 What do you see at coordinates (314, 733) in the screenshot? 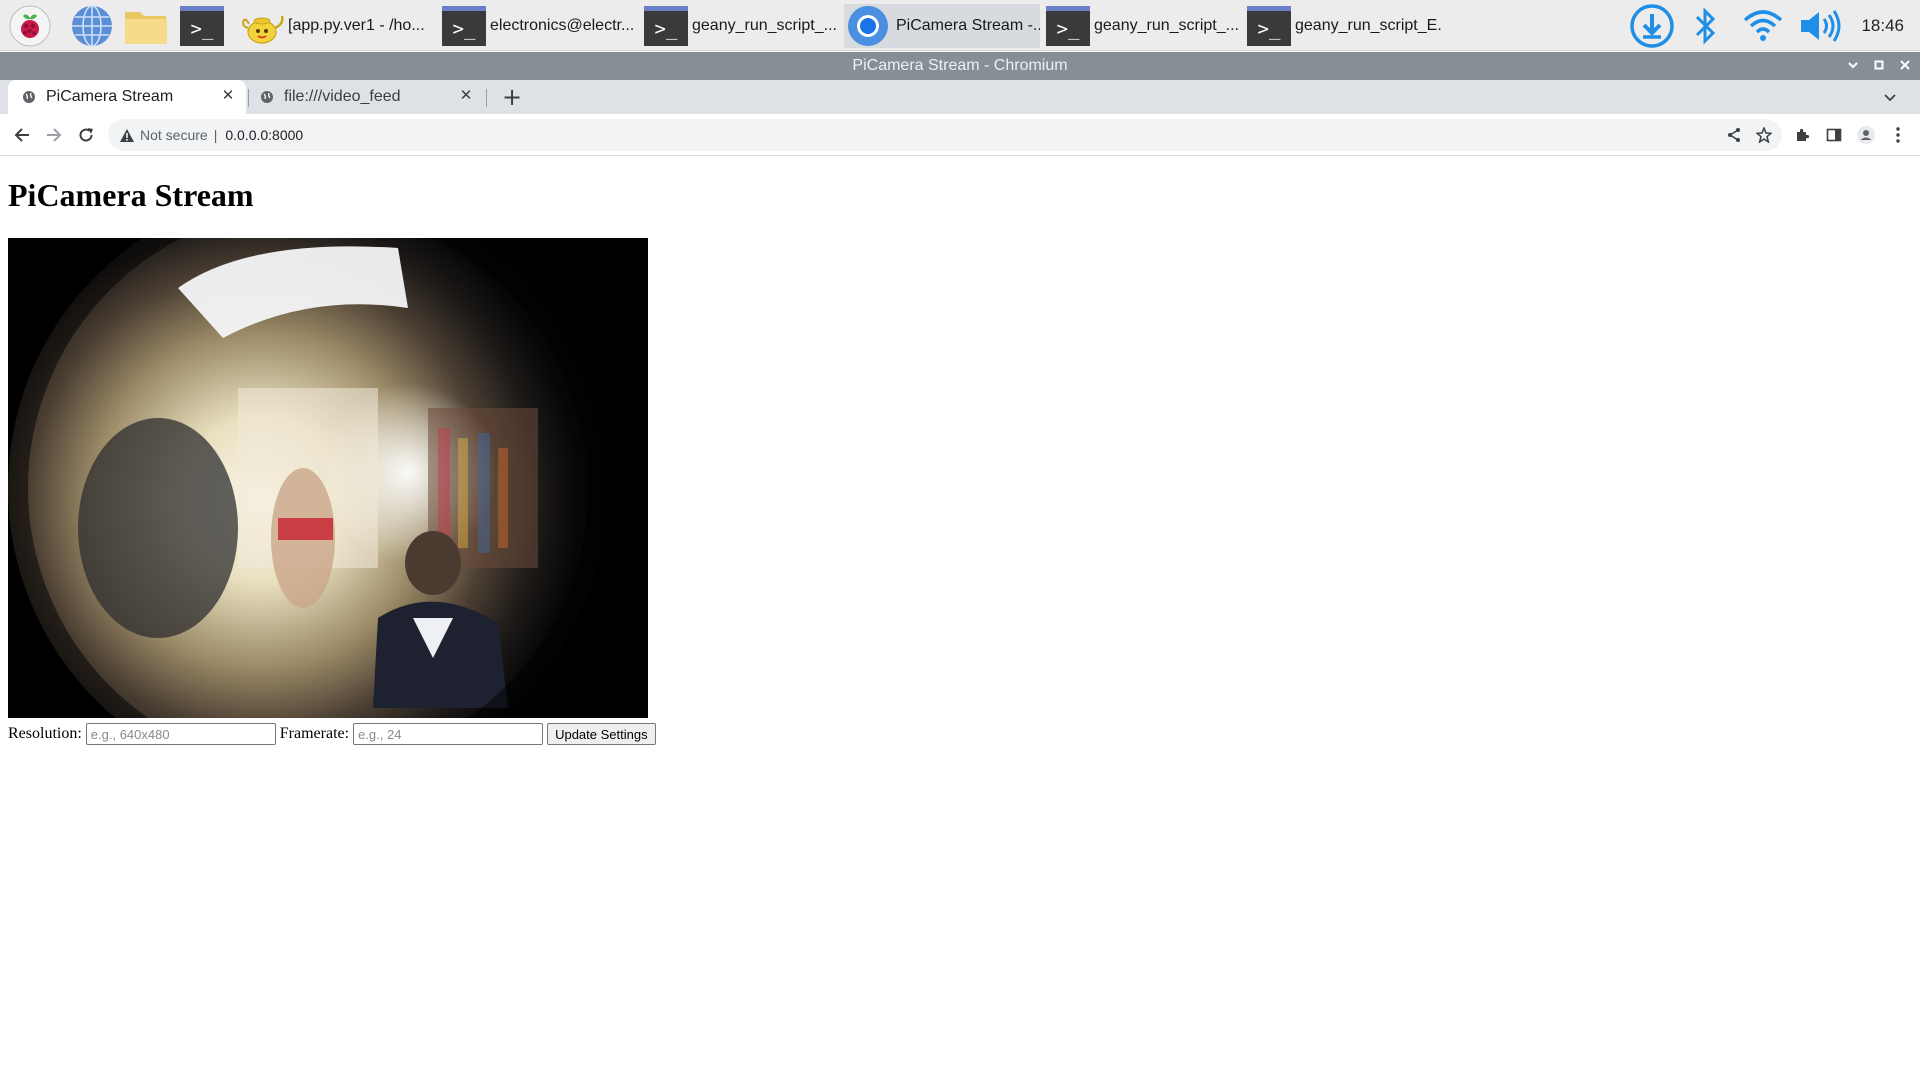
I see `framerate-label: Framerate:` at bounding box center [314, 733].